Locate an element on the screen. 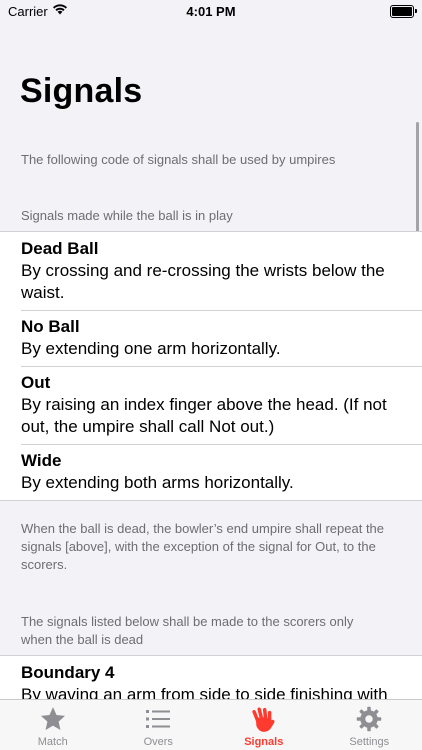  tab-label: Overs is located at coordinates (158, 742).